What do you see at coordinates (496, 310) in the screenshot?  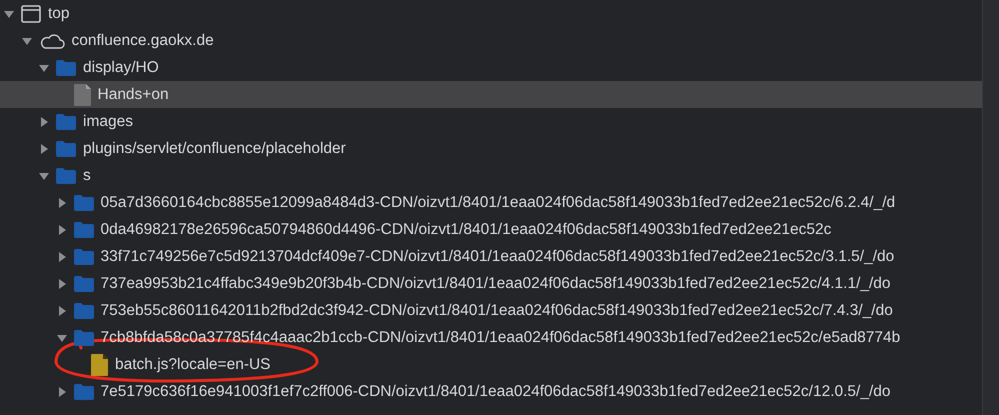 I see `tree-item-label: 753eb55c86011642011b2fbd2dc3f942-CDN/oizvt1/8401/1eaa024f06dac58f149033b1fed7ed2ee21ec52c/7.4.3/_/do` at bounding box center [496, 310].